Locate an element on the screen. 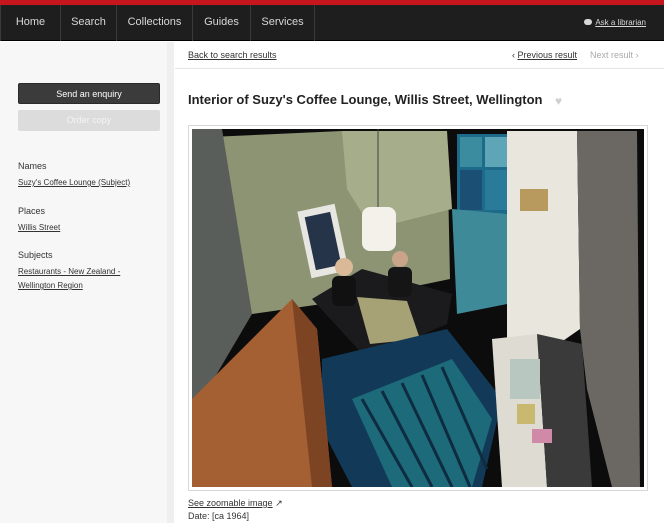 This screenshot has height=523, width=664. next-result-label: Next result is located at coordinates (612, 55).